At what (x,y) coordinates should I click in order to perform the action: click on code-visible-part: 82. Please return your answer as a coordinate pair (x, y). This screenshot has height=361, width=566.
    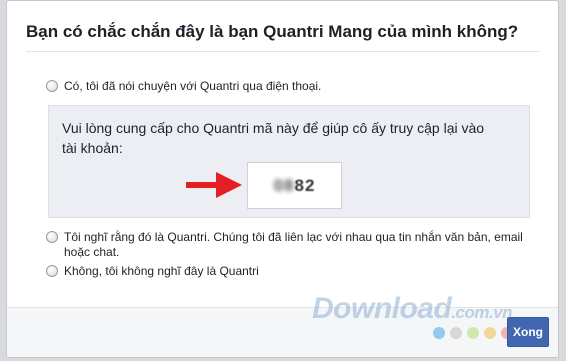
    Looking at the image, I should click on (305, 185).